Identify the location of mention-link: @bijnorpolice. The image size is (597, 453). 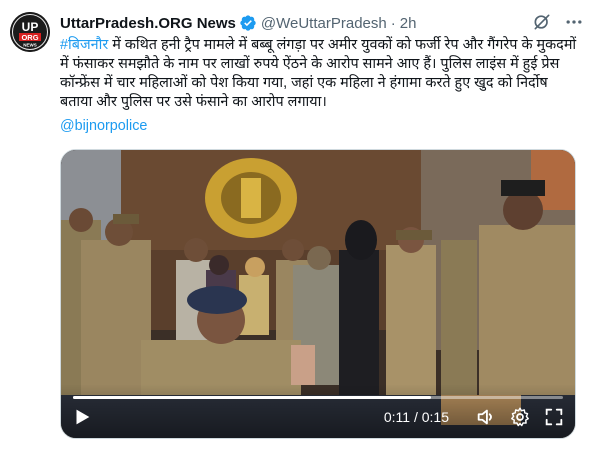
(320, 126).